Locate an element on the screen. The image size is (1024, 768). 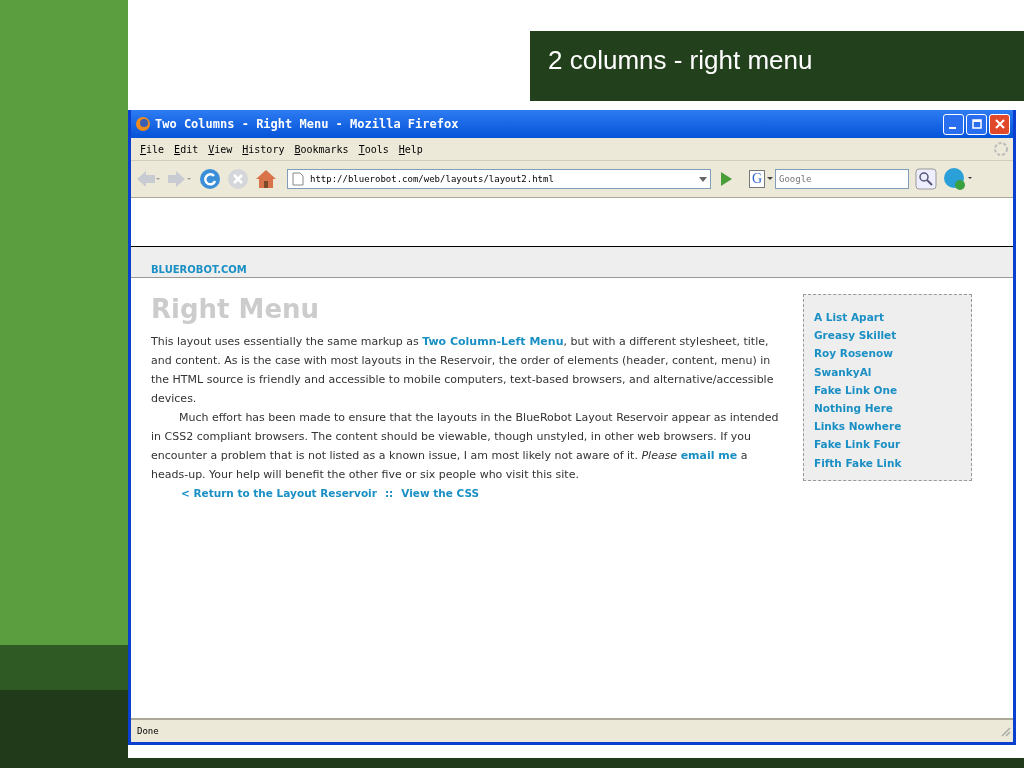
menu-item: History is located at coordinates (263, 149).